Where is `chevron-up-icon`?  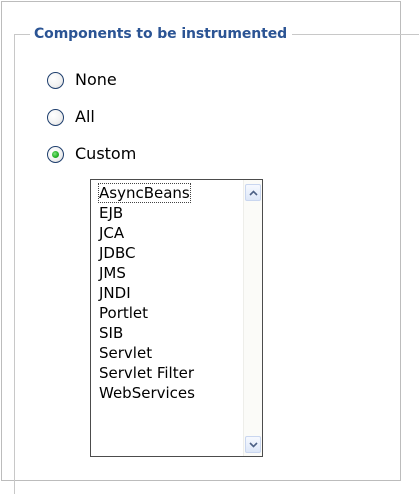
chevron-up-icon is located at coordinates (253, 192).